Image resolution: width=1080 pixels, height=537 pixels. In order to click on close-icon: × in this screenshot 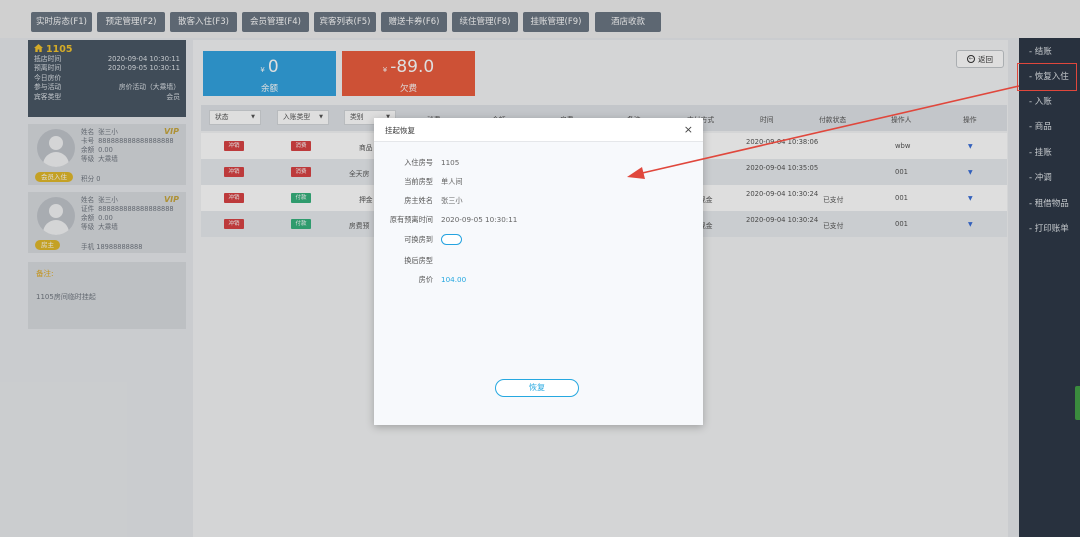, I will do `click(688, 129)`.